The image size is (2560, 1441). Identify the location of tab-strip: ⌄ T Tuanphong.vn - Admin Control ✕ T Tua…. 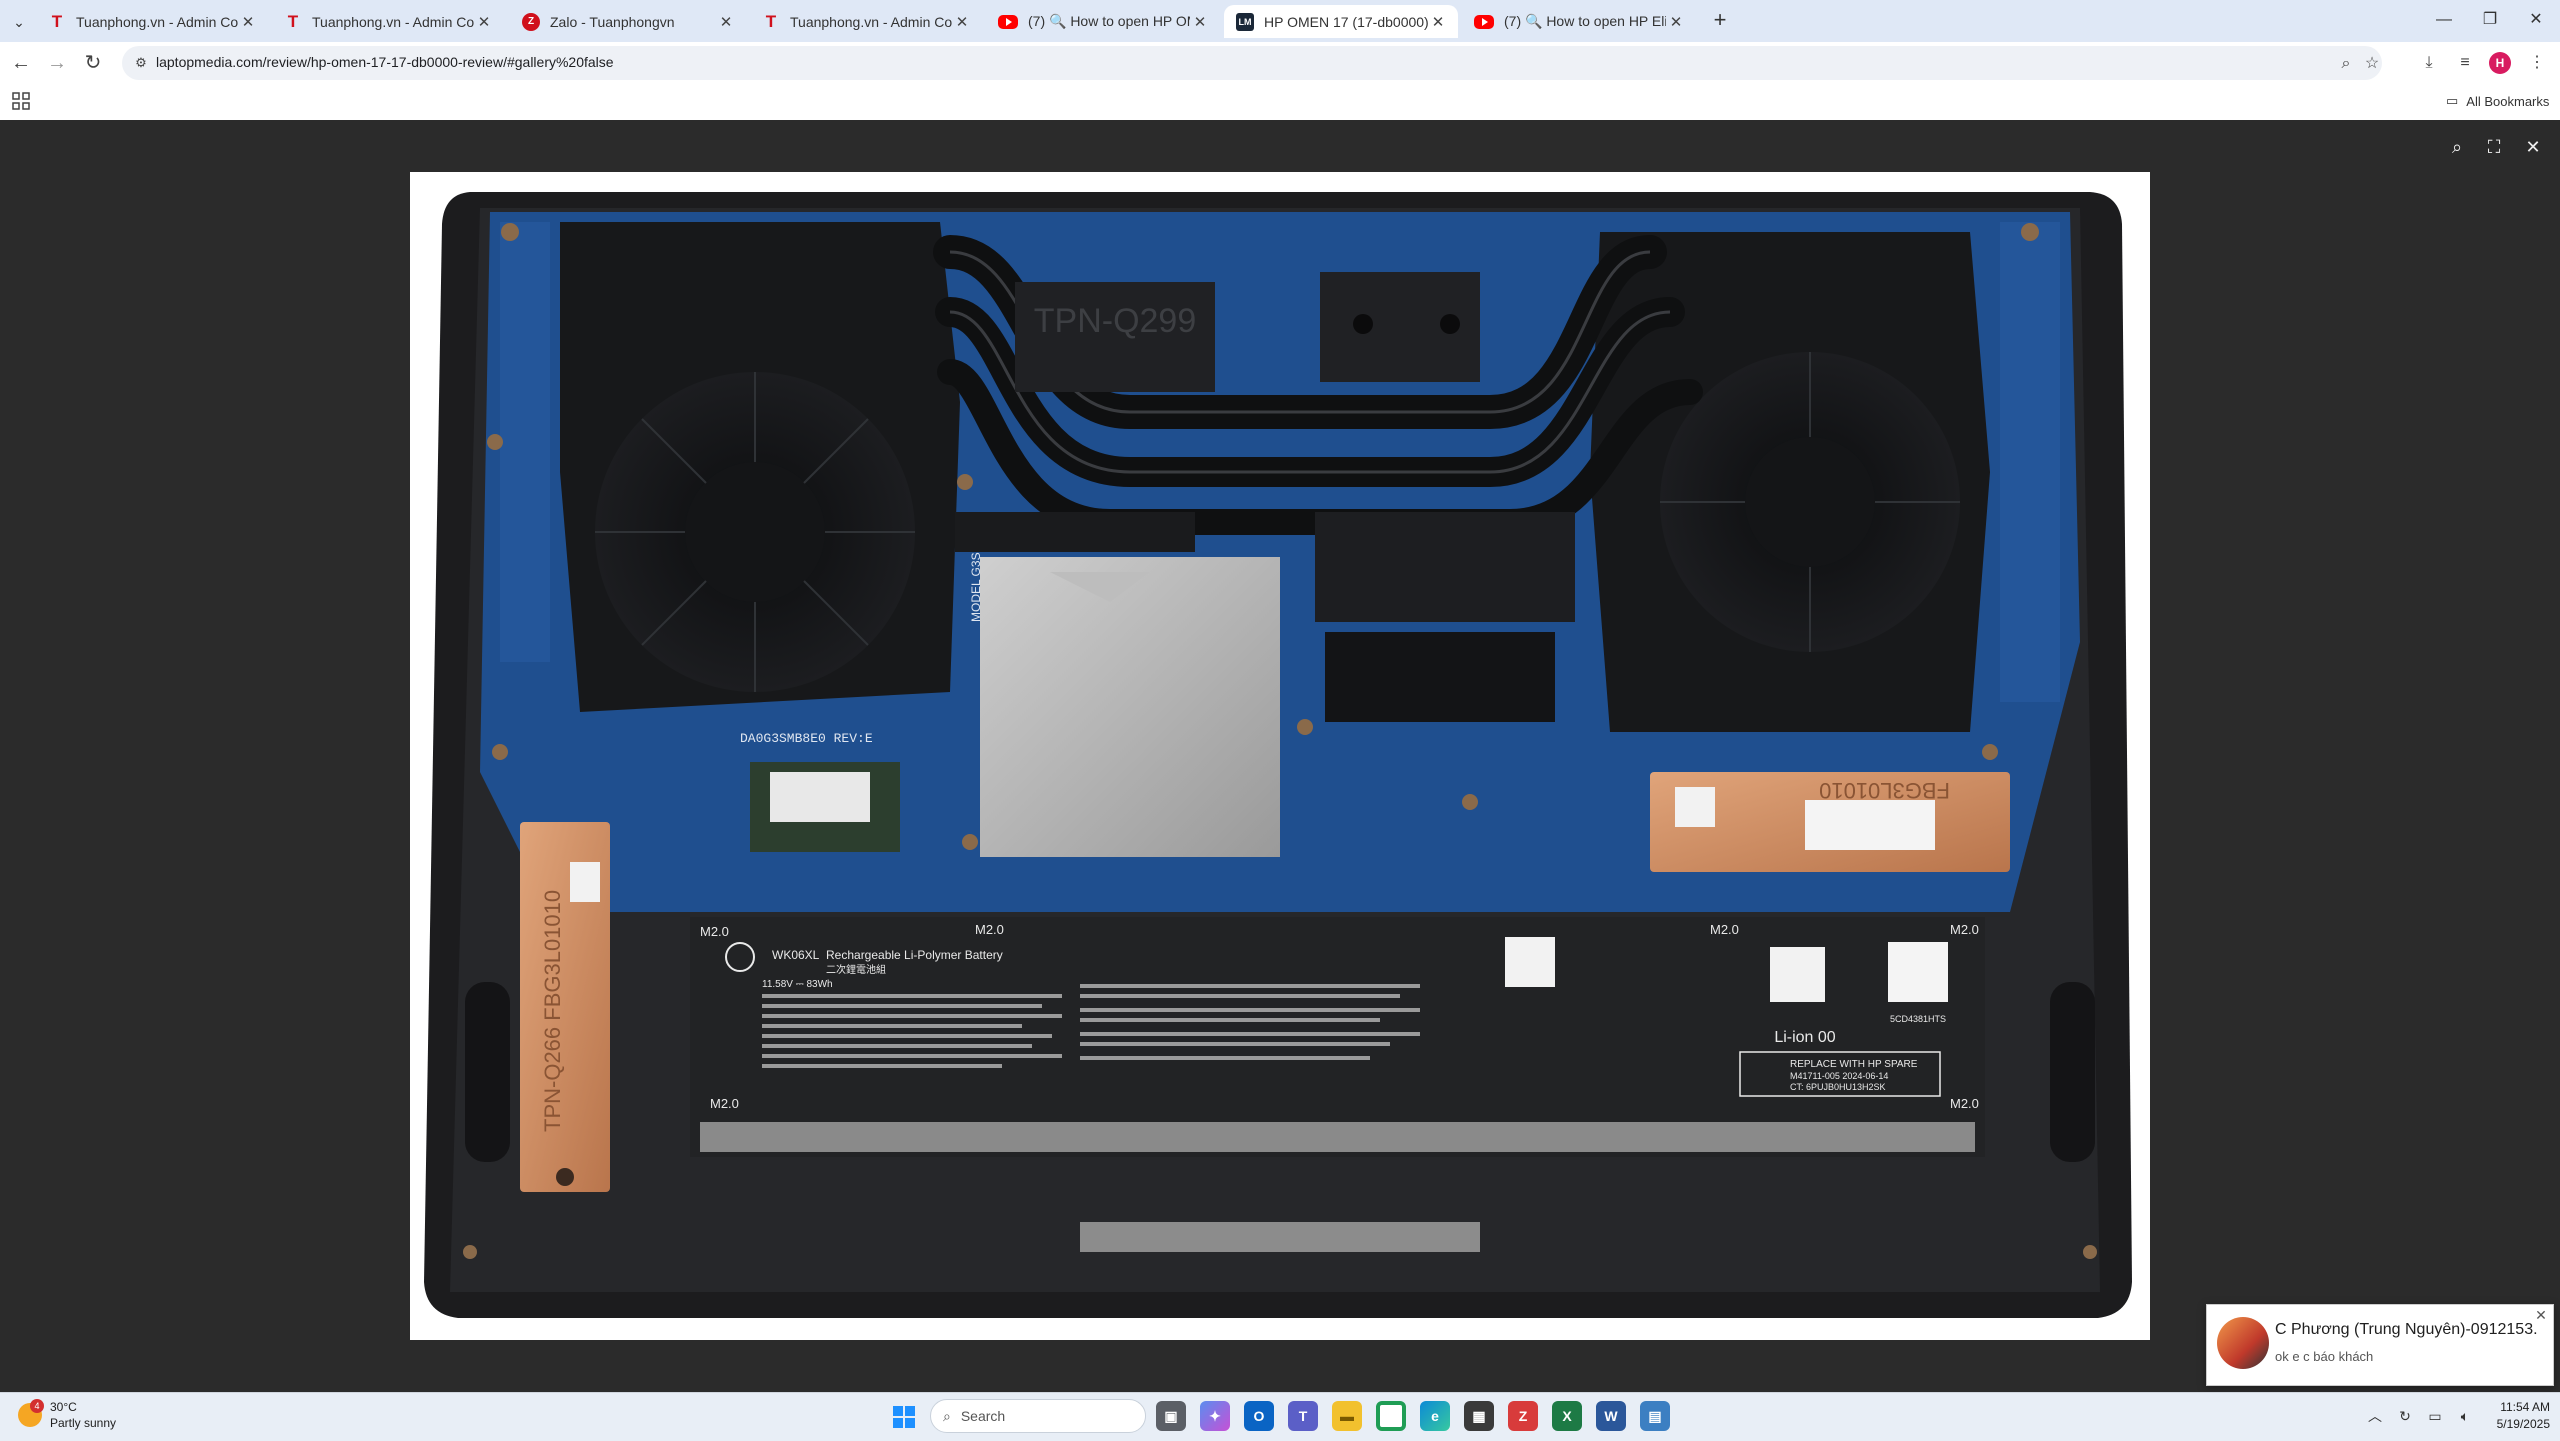
(1280, 21).